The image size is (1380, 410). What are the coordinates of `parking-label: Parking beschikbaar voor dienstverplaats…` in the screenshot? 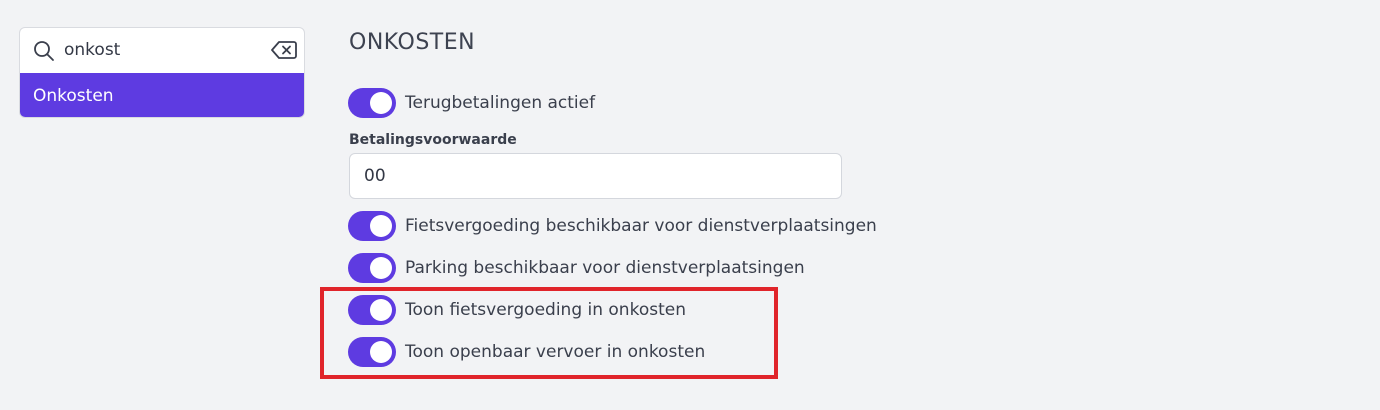 It's located at (605, 268).